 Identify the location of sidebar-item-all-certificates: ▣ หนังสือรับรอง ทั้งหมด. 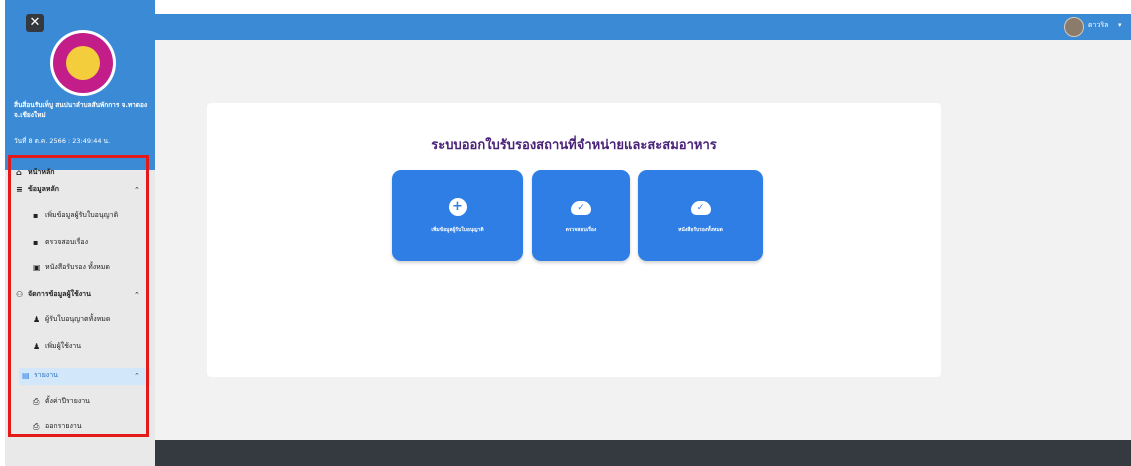
(71, 267).